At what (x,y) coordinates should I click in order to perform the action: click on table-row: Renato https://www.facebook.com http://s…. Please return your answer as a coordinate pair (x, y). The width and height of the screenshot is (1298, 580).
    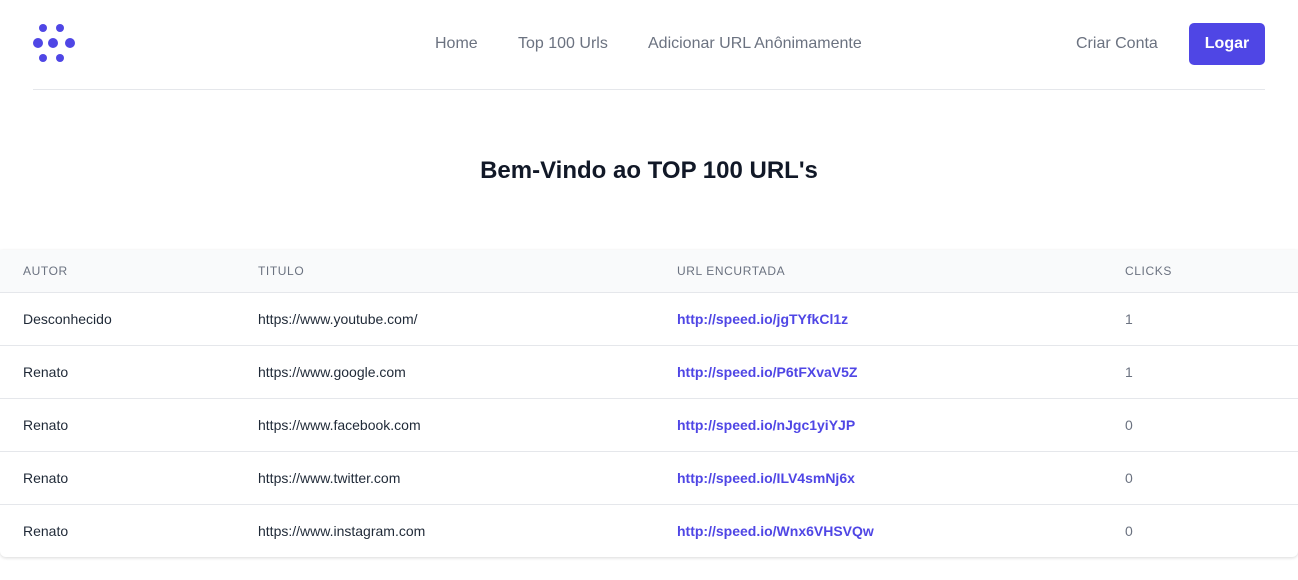
    Looking at the image, I should click on (649, 424).